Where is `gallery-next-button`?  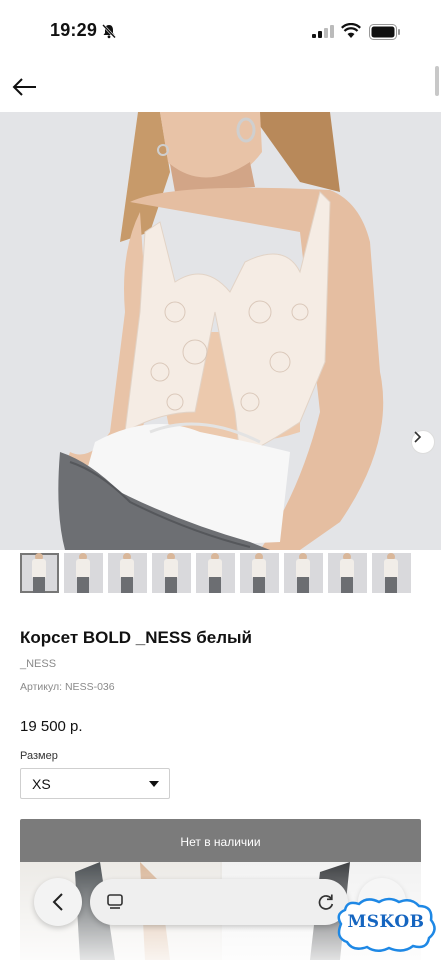 gallery-next-button is located at coordinates (423, 442).